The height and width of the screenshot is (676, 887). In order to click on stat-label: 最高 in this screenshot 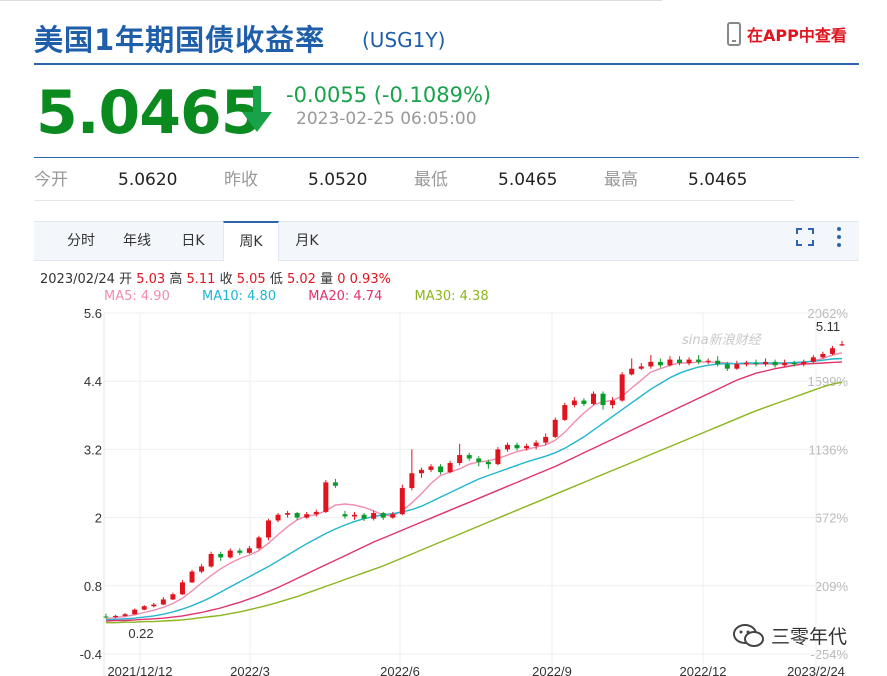, I will do `click(621, 180)`.